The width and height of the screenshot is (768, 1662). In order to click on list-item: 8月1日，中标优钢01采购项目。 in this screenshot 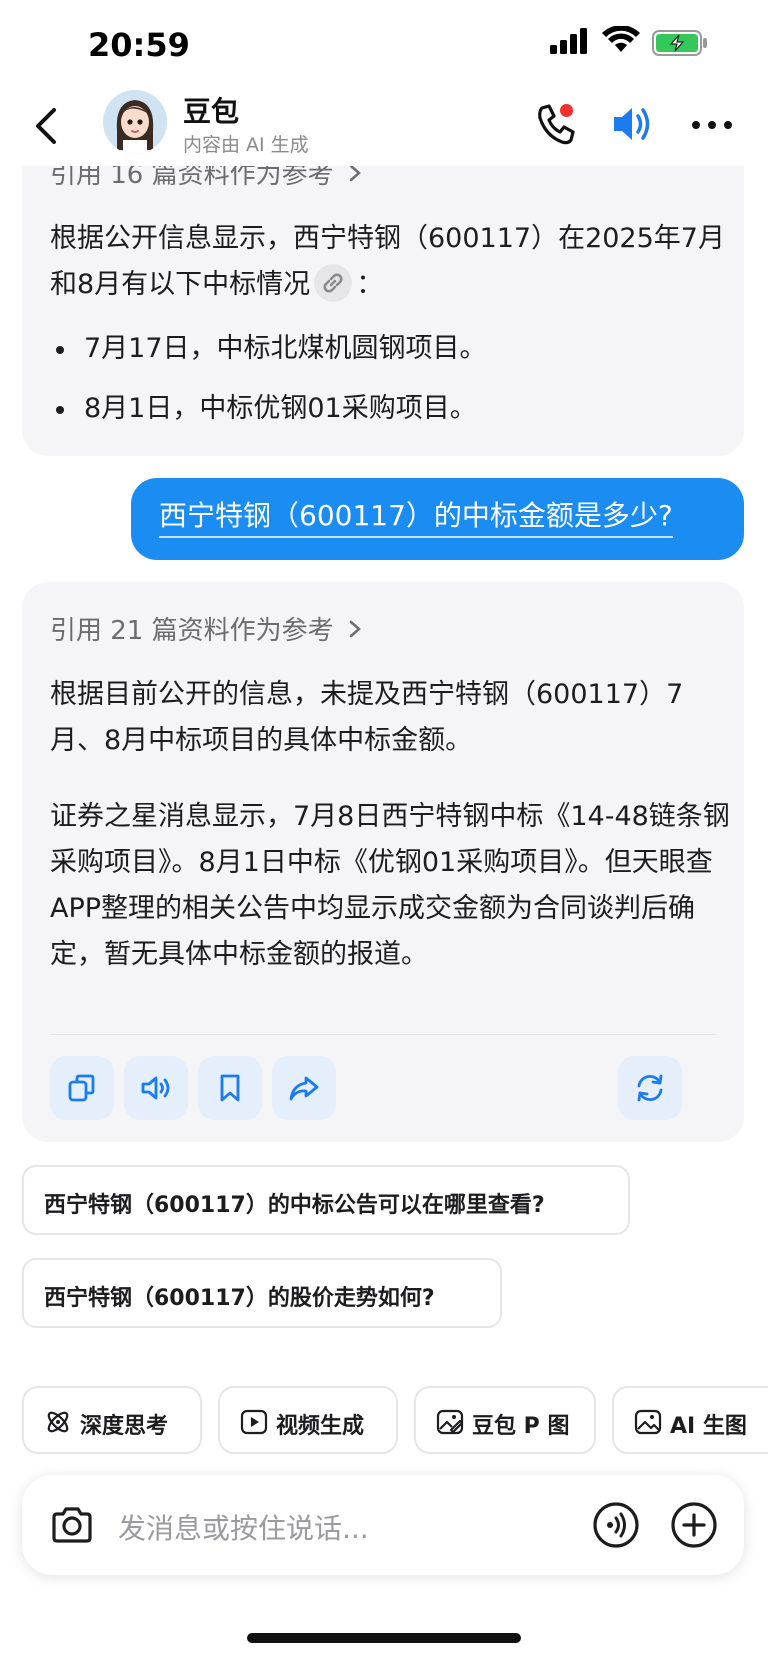, I will do `click(390, 409)`.